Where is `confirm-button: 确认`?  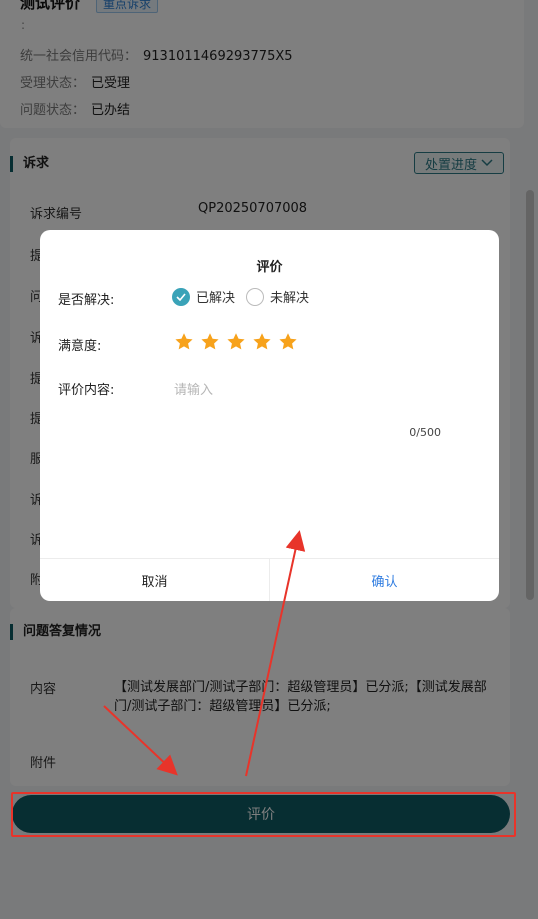 confirm-button: 确认 is located at coordinates (384, 580).